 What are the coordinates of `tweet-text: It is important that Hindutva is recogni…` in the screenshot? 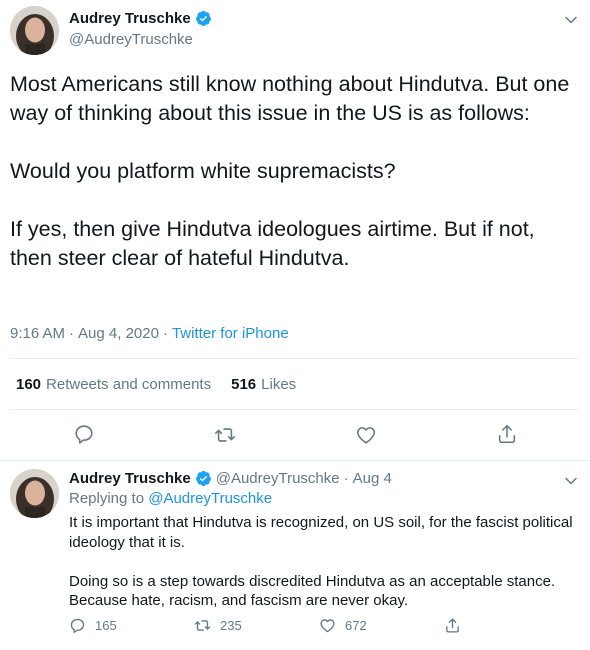 It's located at (321, 561).